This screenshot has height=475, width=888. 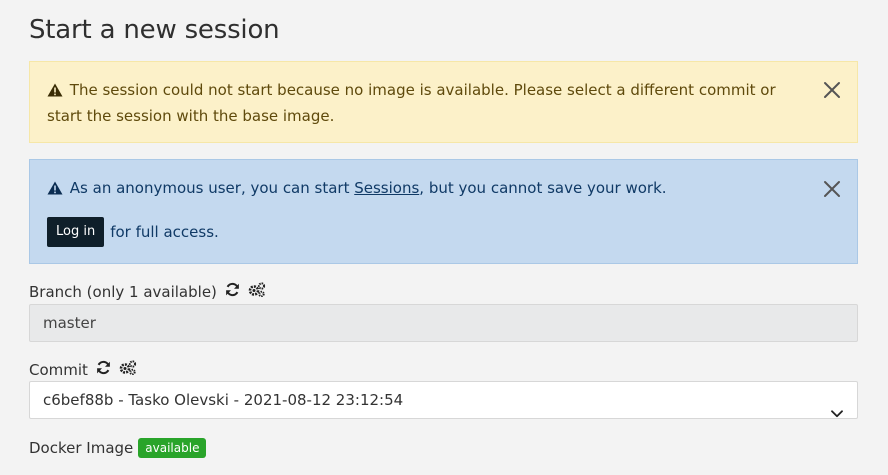 What do you see at coordinates (212, 188) in the screenshot?
I see `info-alert-text-prefix: As an anonymous user, you can start` at bounding box center [212, 188].